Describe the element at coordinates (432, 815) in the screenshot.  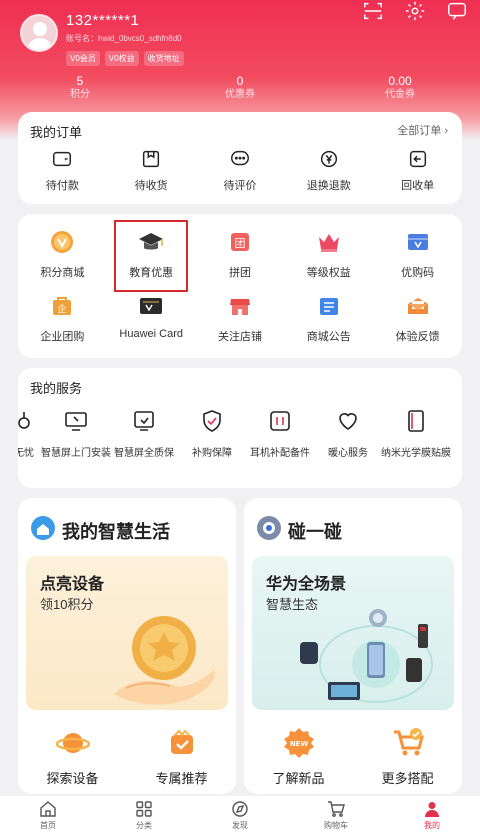
I see `tab-me: 我的` at that location.